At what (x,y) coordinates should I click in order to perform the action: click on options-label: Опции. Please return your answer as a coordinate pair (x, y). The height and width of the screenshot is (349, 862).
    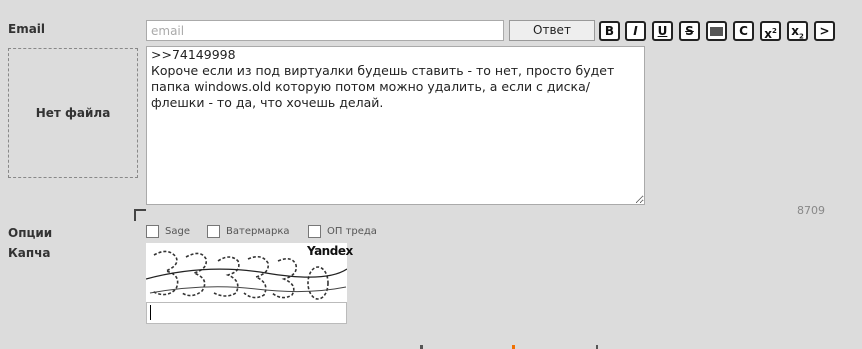
    Looking at the image, I should click on (30, 233).